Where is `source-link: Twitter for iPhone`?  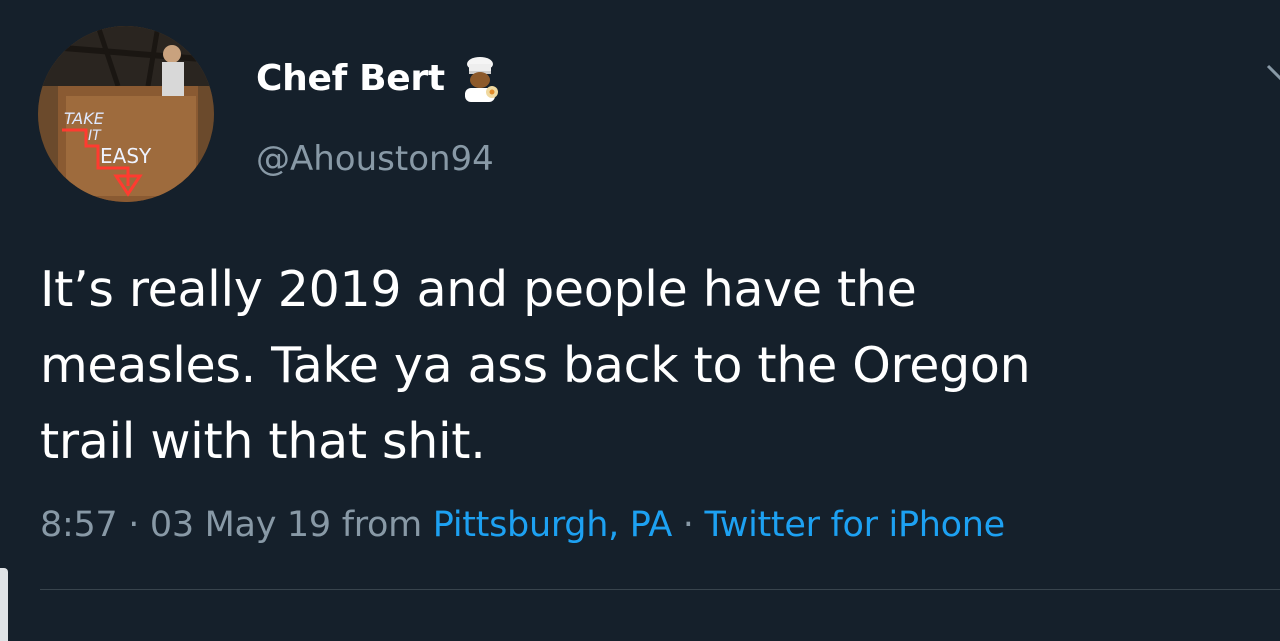
source-link: Twitter for iPhone is located at coordinates (854, 525).